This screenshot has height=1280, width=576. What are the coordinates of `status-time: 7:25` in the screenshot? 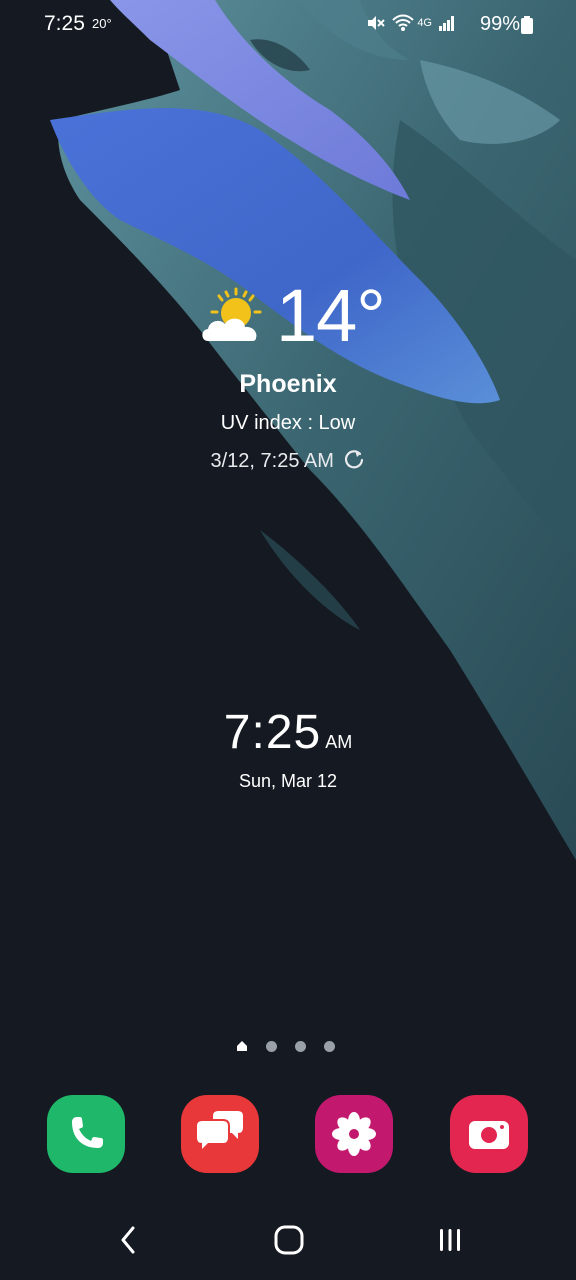 It's located at (64, 23).